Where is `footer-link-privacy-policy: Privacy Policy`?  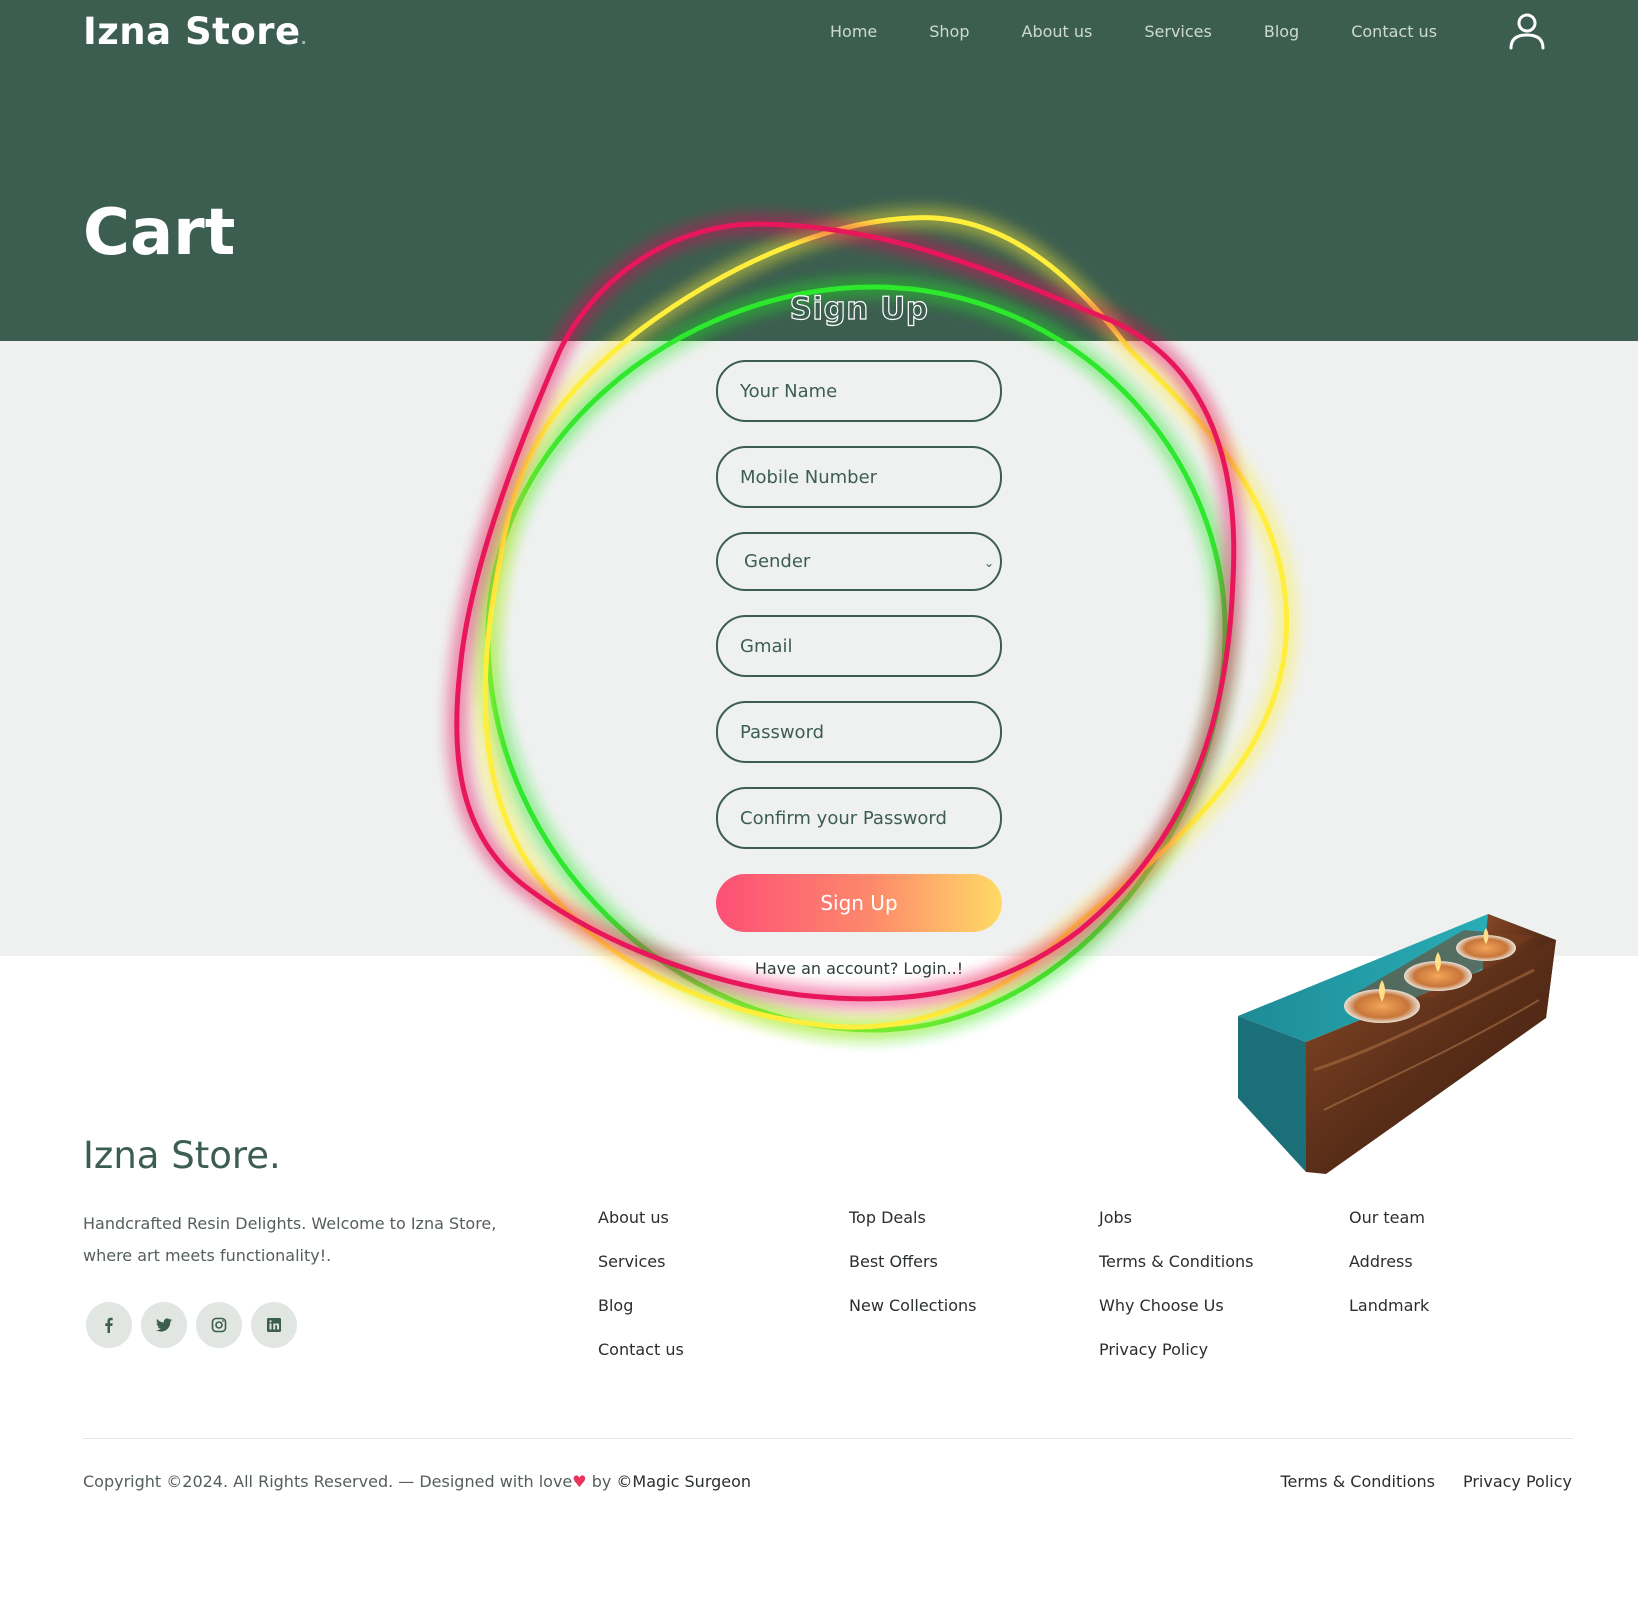 footer-link-privacy-policy: Privacy Policy is located at coordinates (1176, 1359).